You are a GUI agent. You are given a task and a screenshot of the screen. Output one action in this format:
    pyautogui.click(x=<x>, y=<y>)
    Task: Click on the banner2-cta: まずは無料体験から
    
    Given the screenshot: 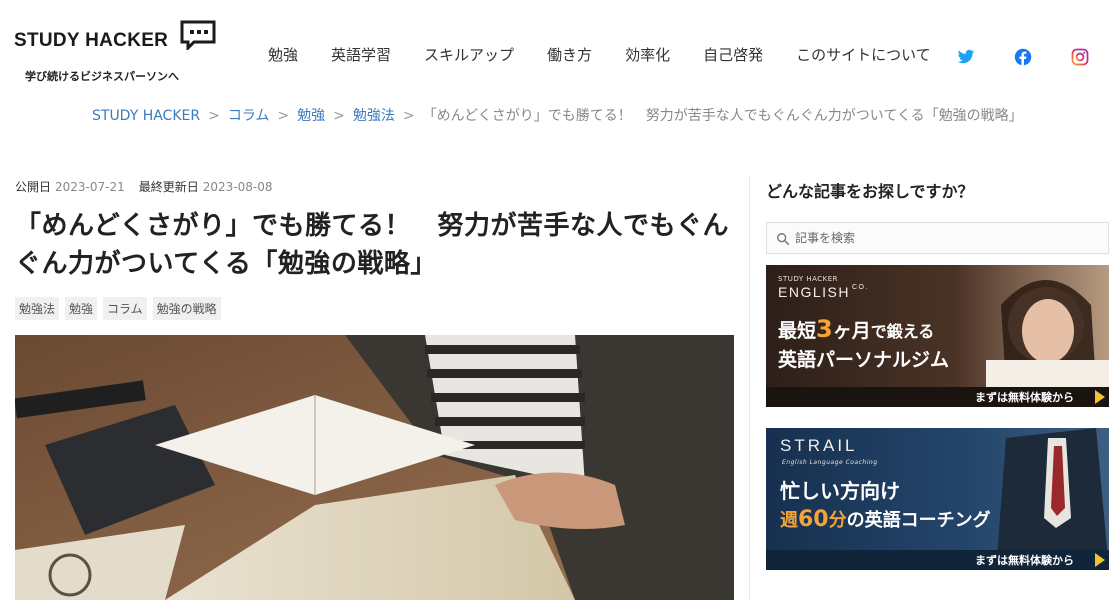 What is the action you would take?
    pyautogui.click(x=1024, y=560)
    